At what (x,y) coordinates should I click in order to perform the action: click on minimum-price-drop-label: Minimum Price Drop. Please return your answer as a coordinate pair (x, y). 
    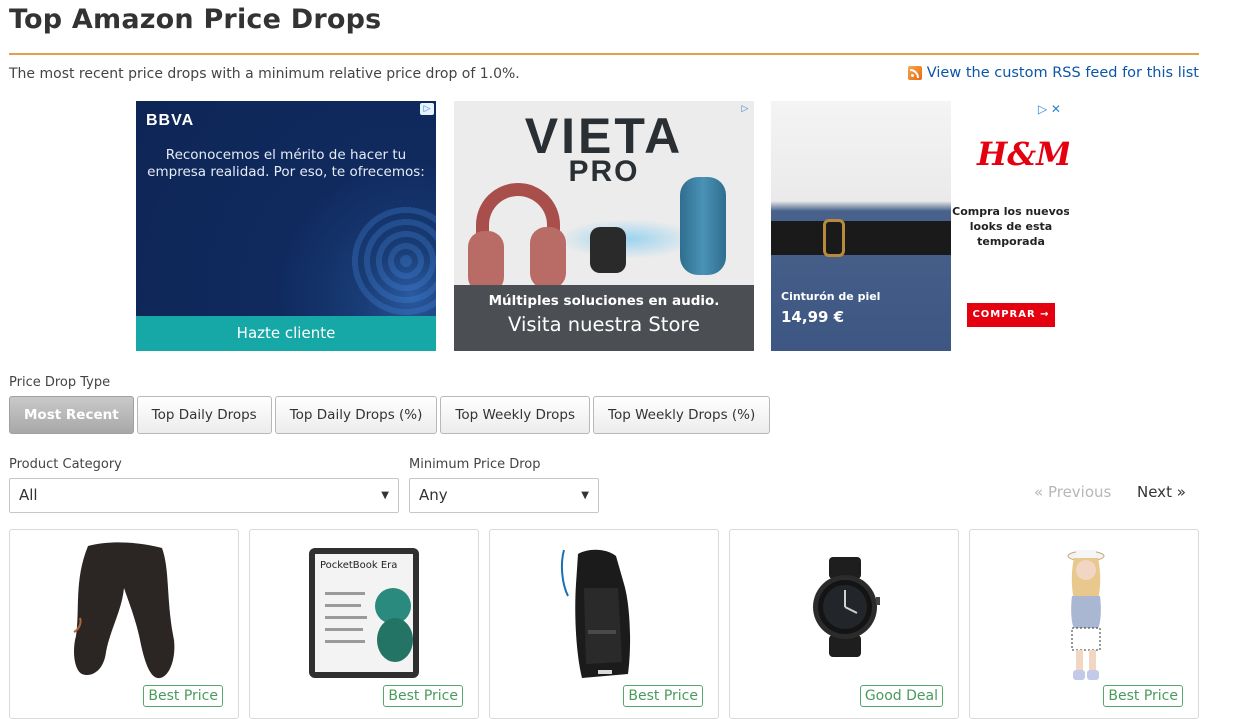
    Looking at the image, I should click on (475, 464).